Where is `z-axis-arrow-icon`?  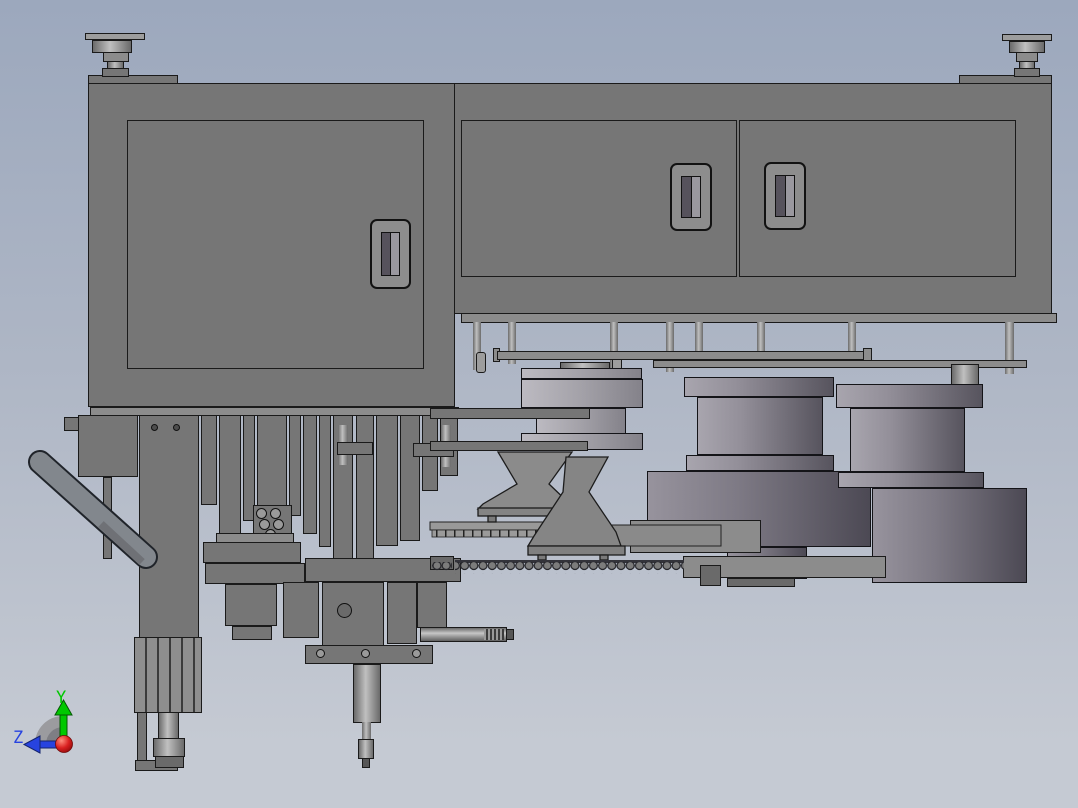
z-axis-arrow-icon is located at coordinates (31, 744).